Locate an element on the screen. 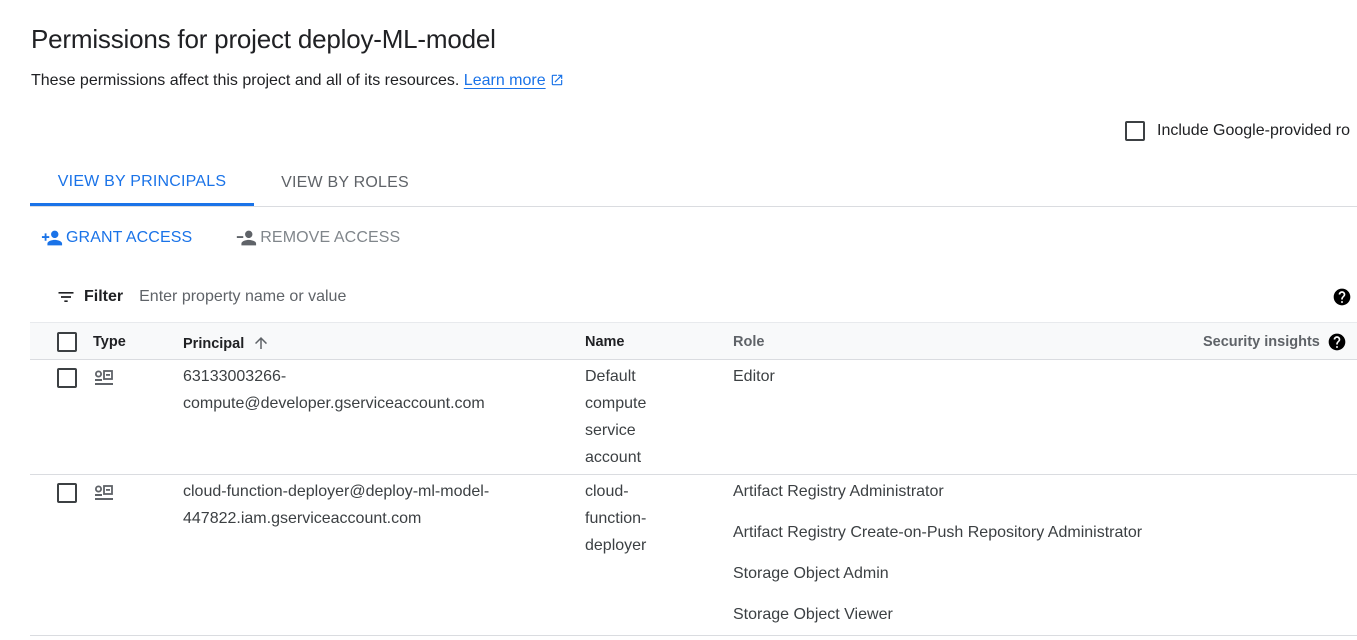  role-item: Artifact Registry Administrator is located at coordinates (838, 491).